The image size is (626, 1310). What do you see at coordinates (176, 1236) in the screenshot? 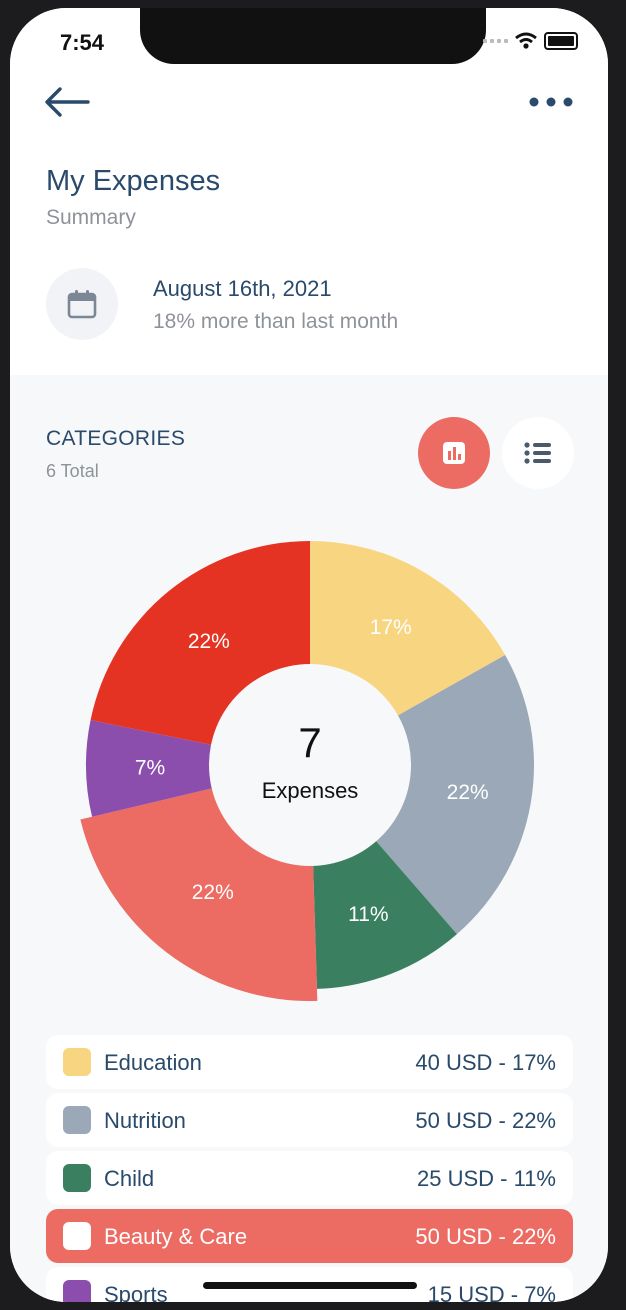
I see `legend-name: Beauty & Care` at bounding box center [176, 1236].